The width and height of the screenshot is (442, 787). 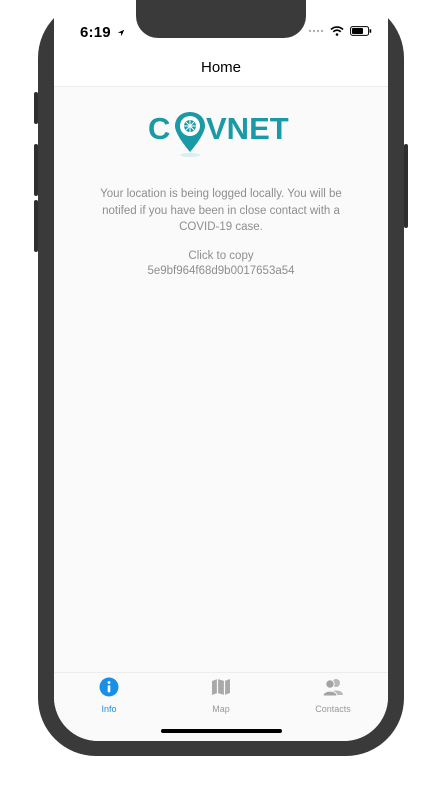 I want to click on map-pin-virus-icon, so click(x=190, y=134).